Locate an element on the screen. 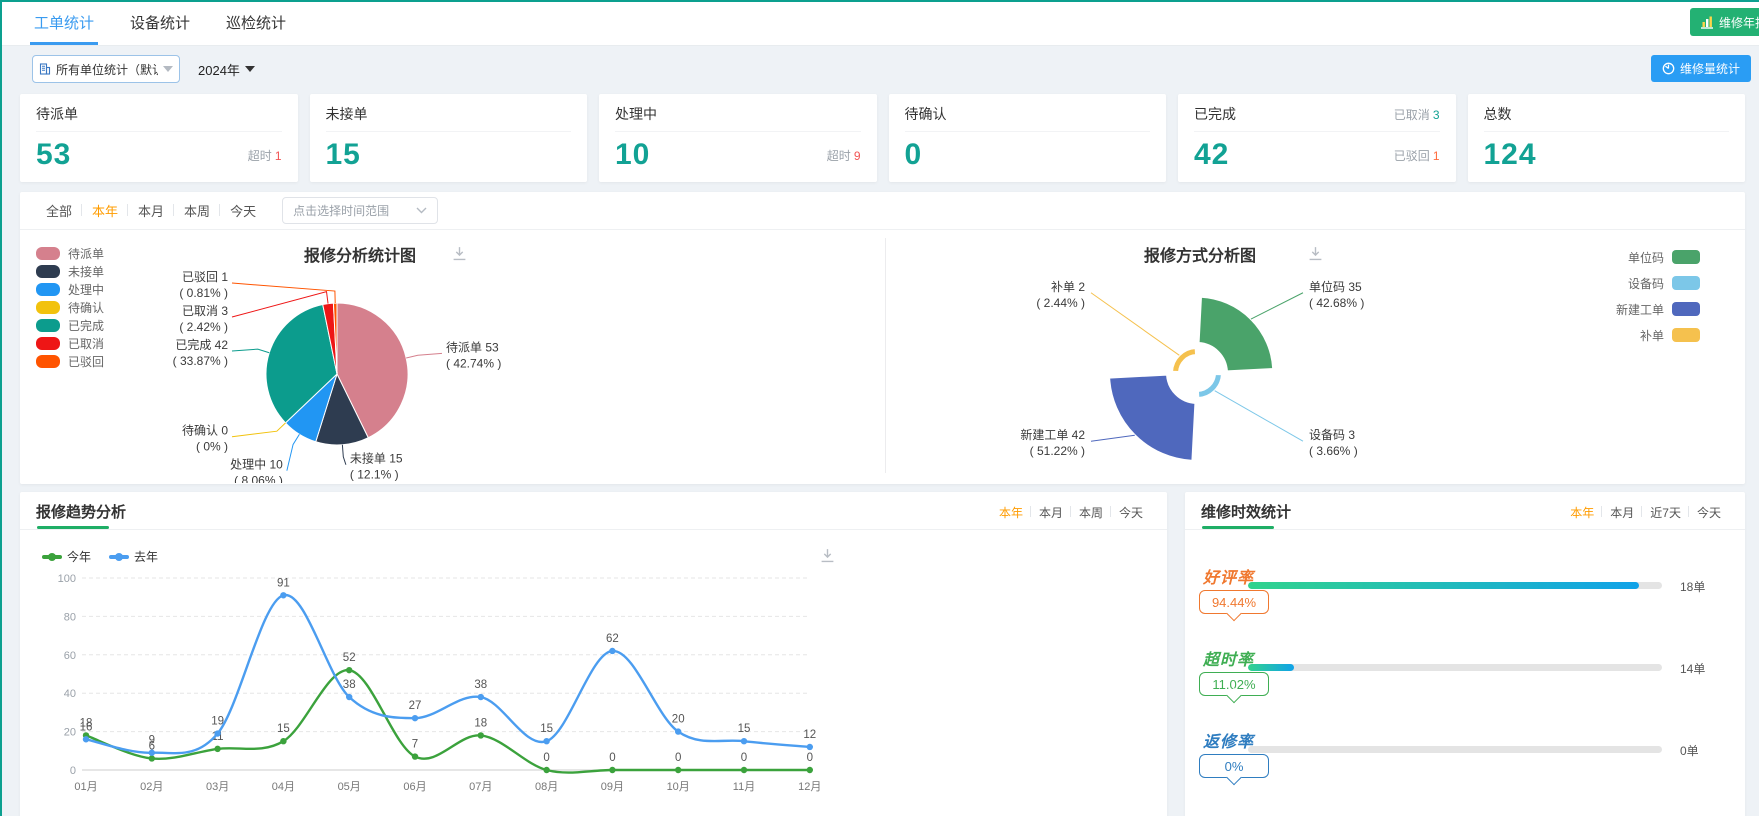 Image resolution: width=1759 pixels, height=816 pixels. time-pill-1: 本年 is located at coordinates (105, 210).